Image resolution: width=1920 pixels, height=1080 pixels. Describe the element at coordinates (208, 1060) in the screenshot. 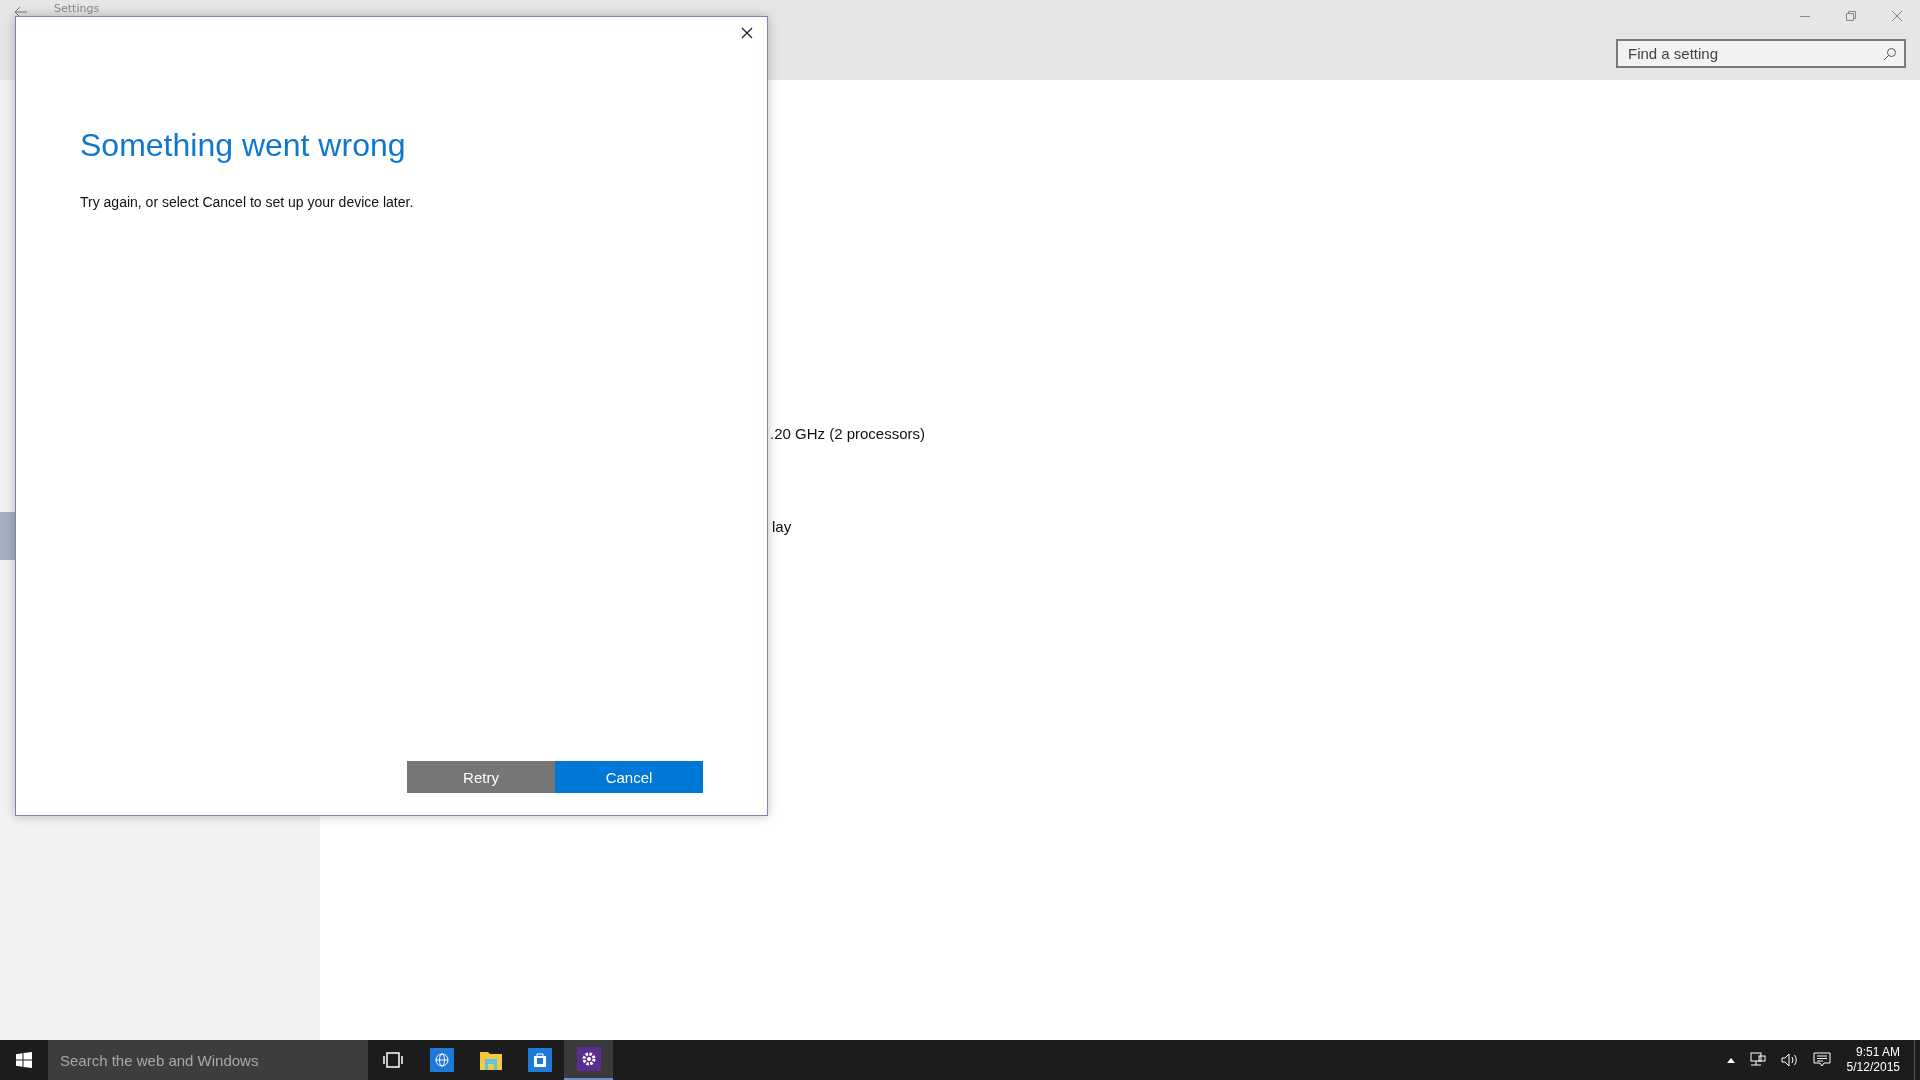

I see `search-field: Search the web and Windows` at that location.